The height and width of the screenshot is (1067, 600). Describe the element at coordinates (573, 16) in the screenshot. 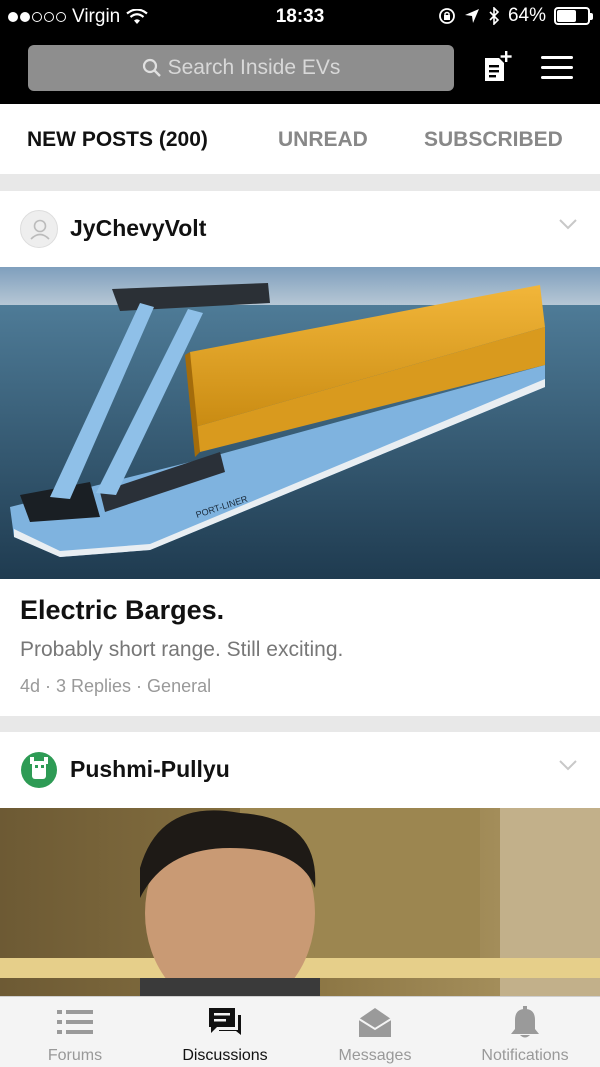

I see `battery-icon` at that location.